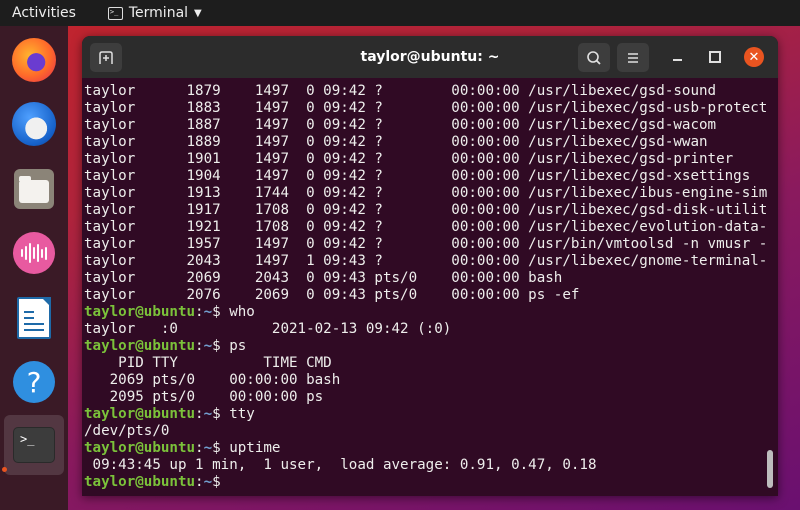  Describe the element at coordinates (4, 469) in the screenshot. I see `running-indicator` at that location.